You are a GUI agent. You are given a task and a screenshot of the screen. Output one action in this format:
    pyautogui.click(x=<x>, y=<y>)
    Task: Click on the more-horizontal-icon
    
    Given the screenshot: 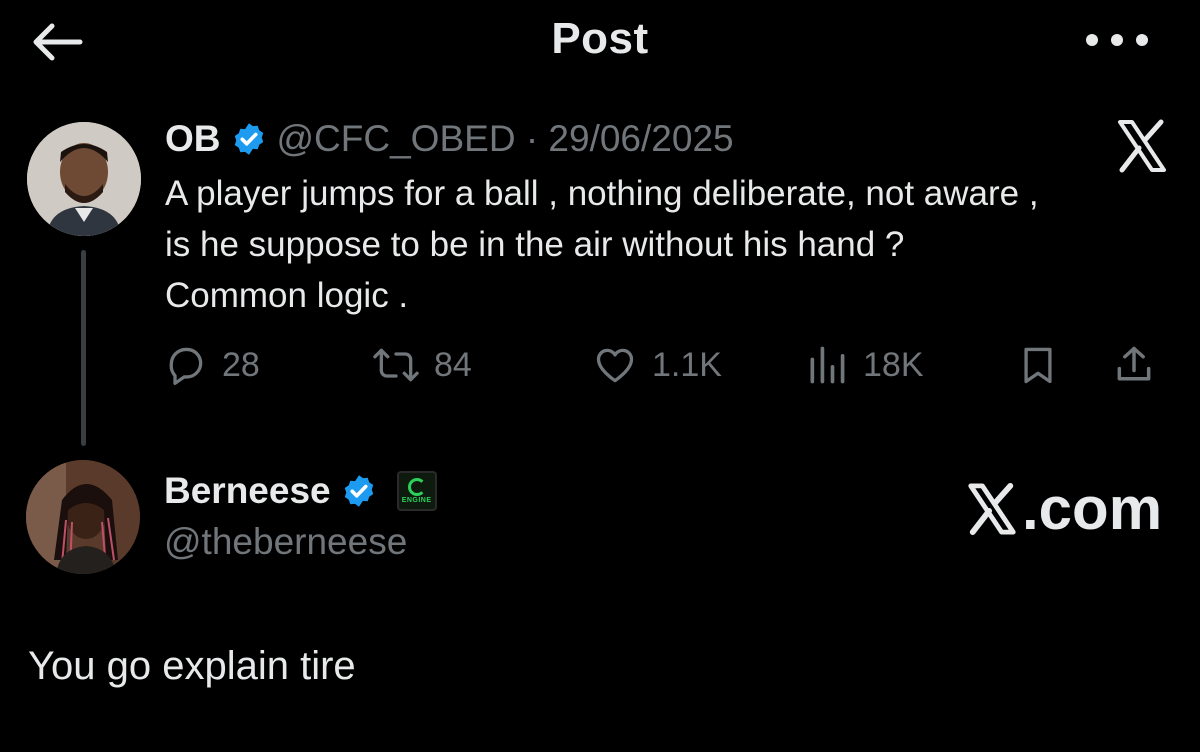 What is the action you would take?
    pyautogui.click(x=1092, y=40)
    